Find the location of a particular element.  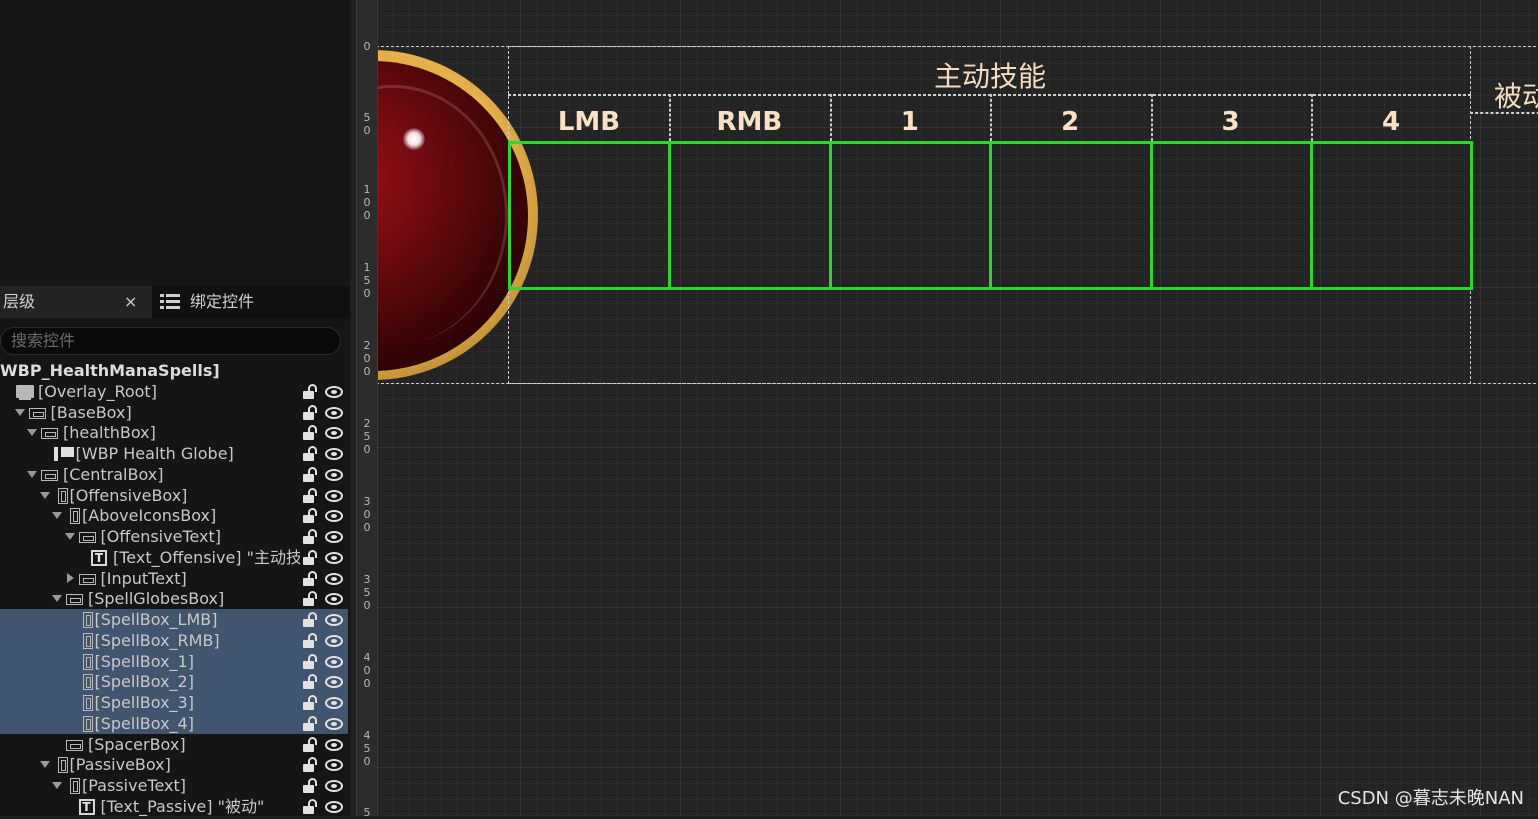

ruler-label: 2 5 0 is located at coordinates (367, 436).